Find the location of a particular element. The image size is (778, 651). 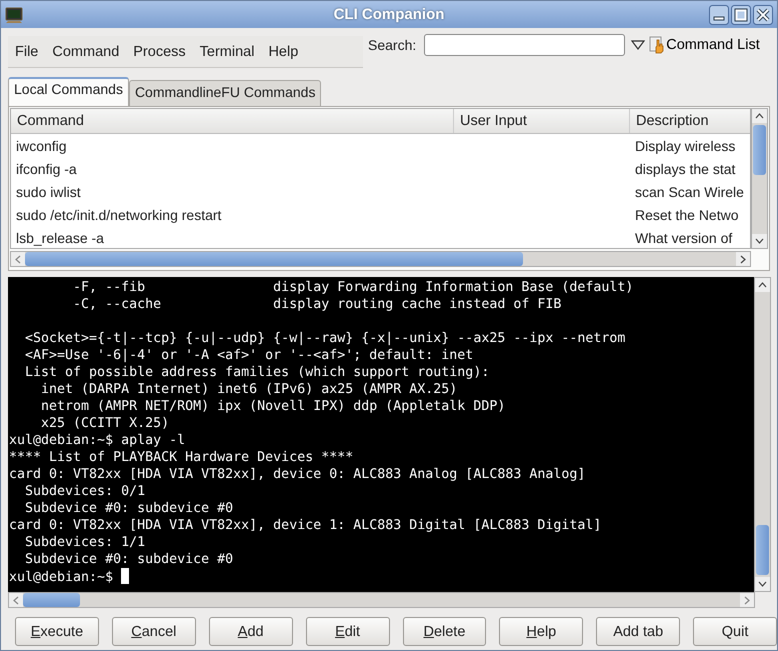

terminal-line: <Socket>={-t|--tcp} {-u|--udp} {-w|--raw} {-x|--unix} --ax25 --ipx --netrom is located at coordinates (325, 338).